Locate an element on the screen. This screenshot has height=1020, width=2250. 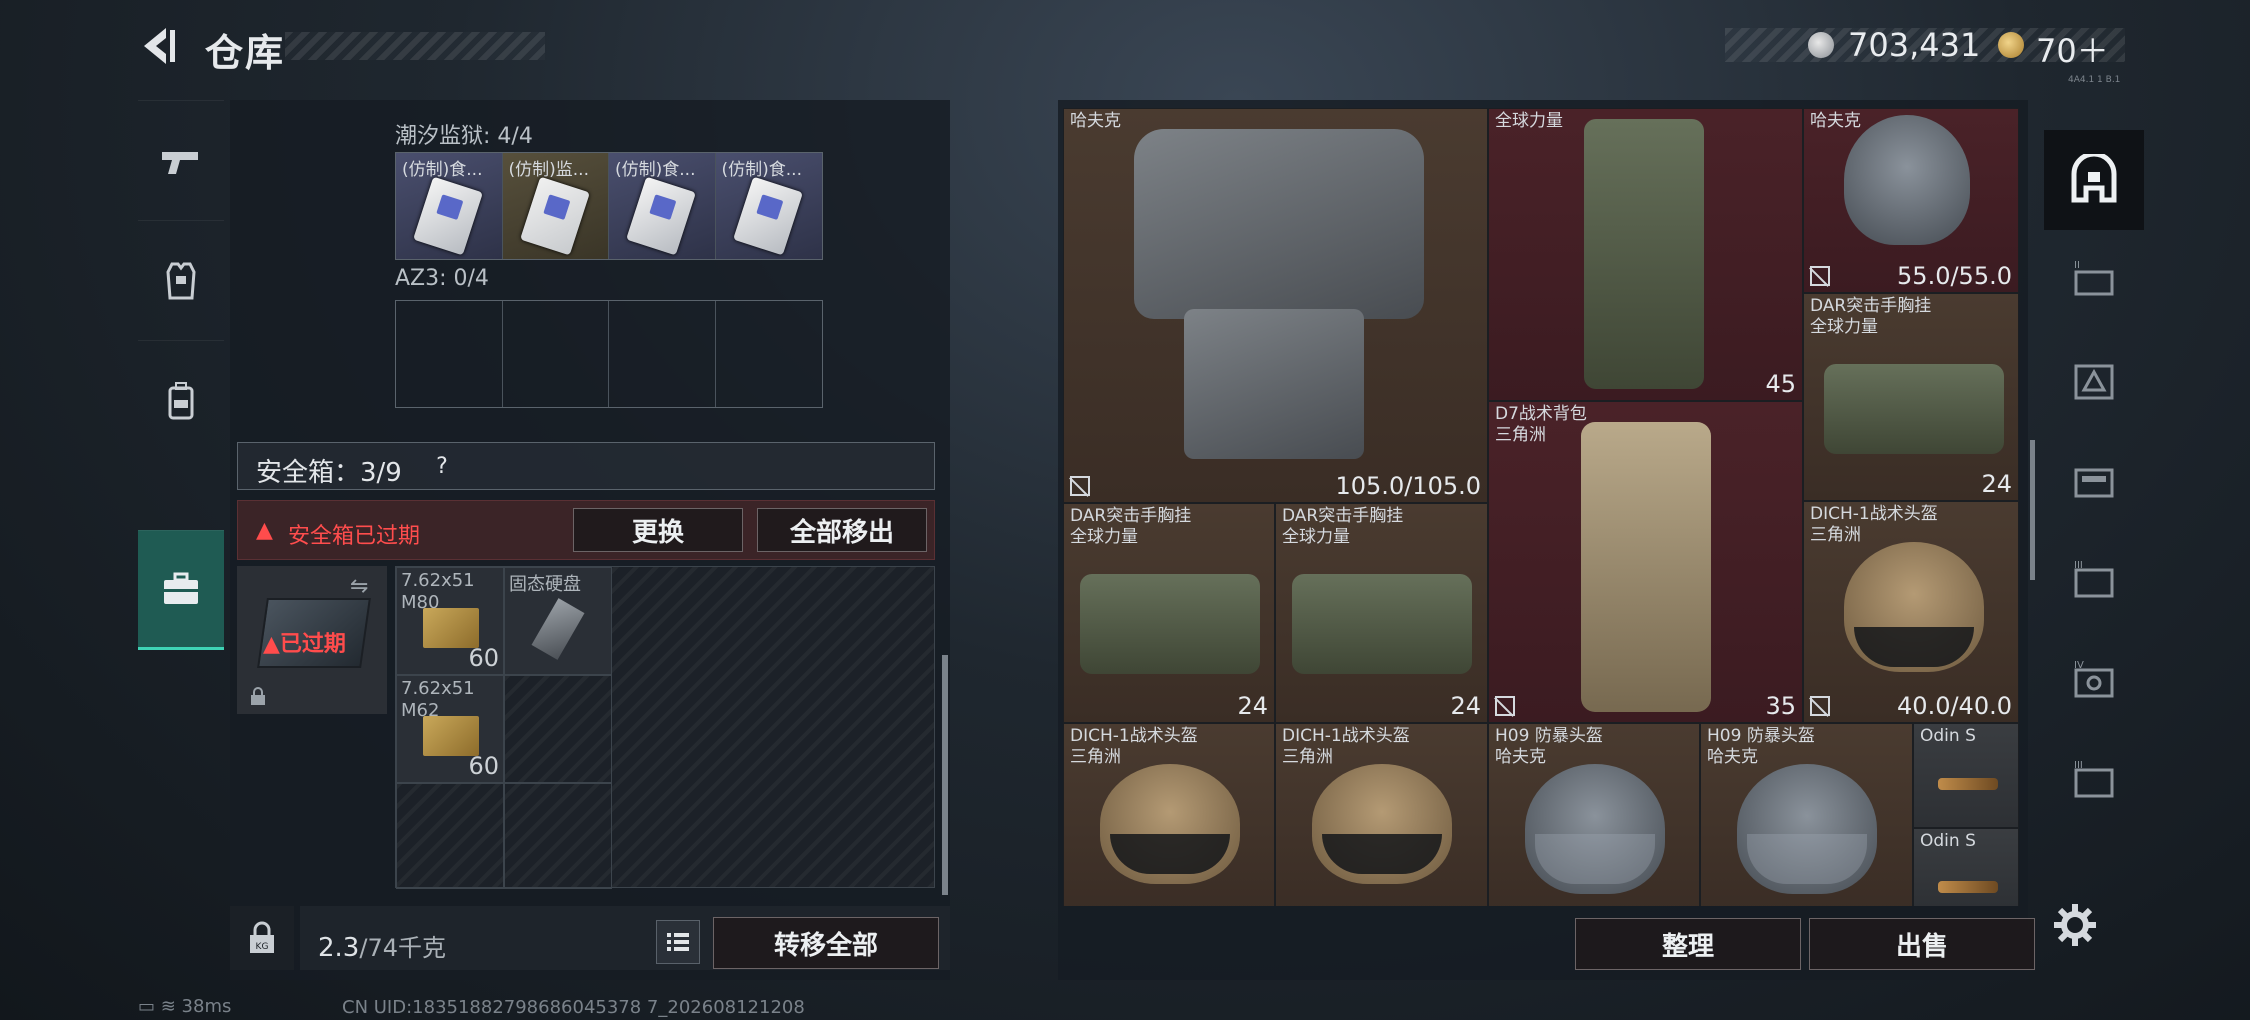
rail-safebox is located at coordinates (181, 590).